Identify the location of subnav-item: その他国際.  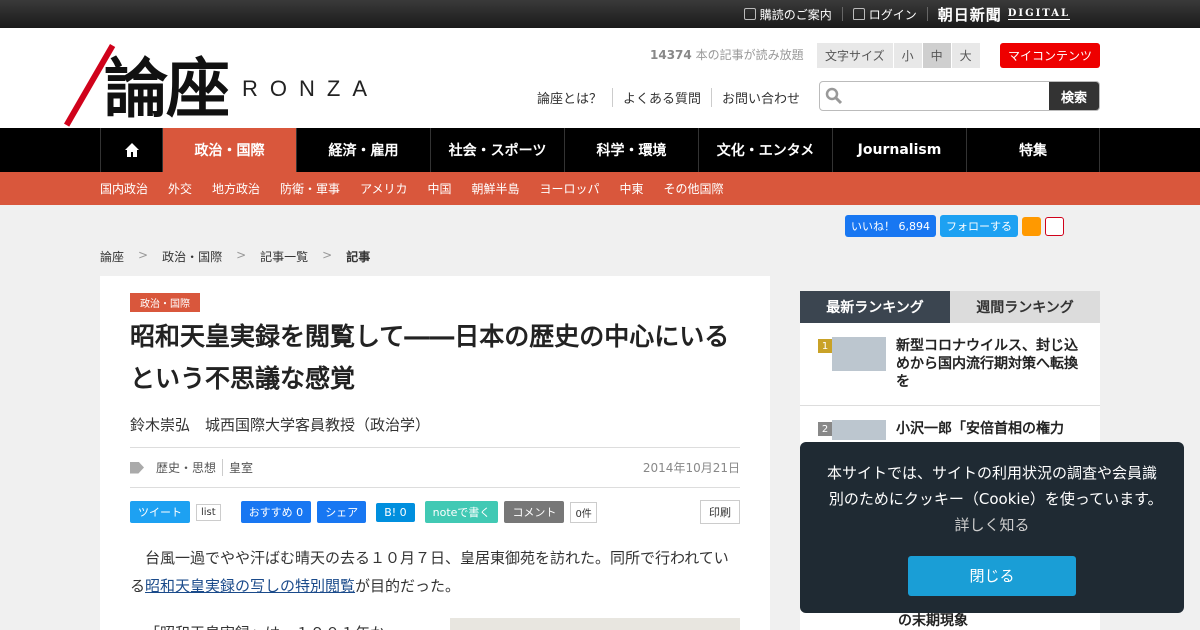
(694, 188).